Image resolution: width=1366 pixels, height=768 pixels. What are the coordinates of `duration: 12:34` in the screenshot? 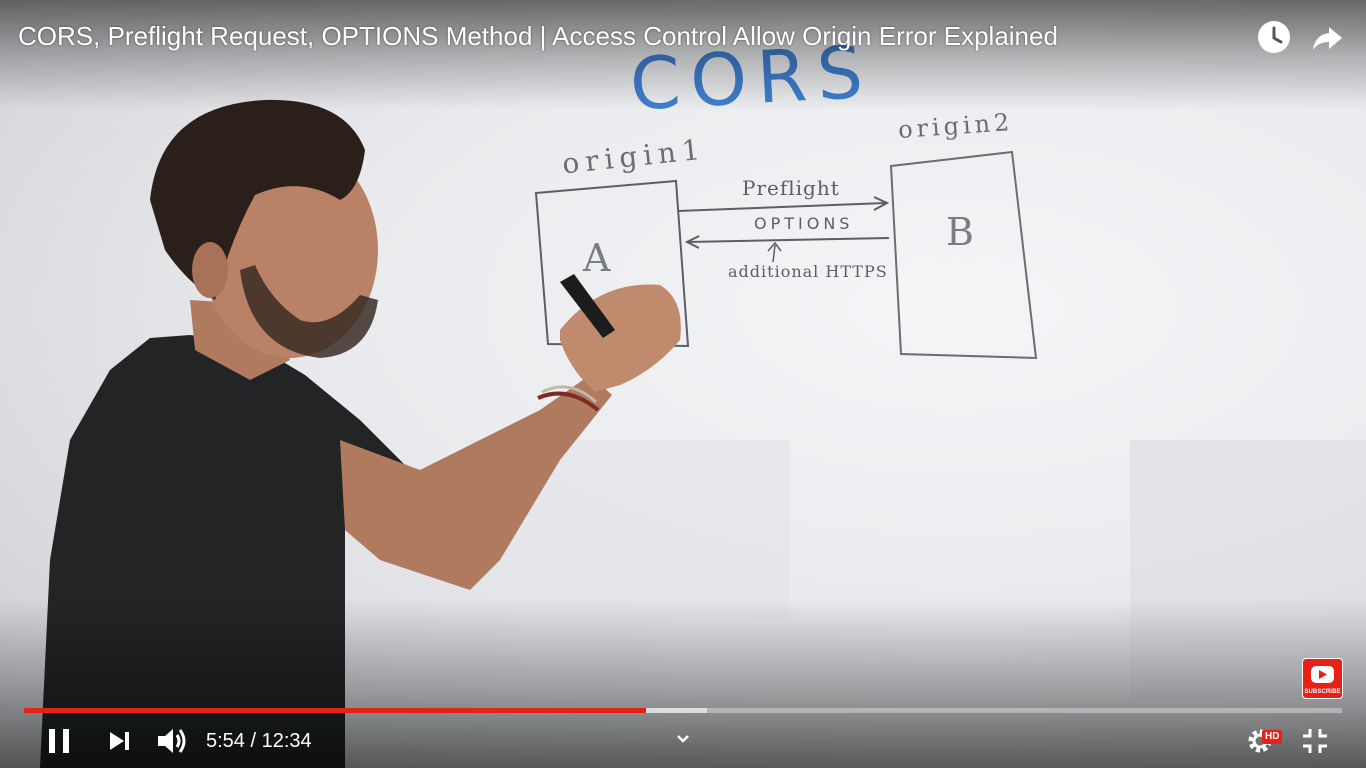 It's located at (286, 741).